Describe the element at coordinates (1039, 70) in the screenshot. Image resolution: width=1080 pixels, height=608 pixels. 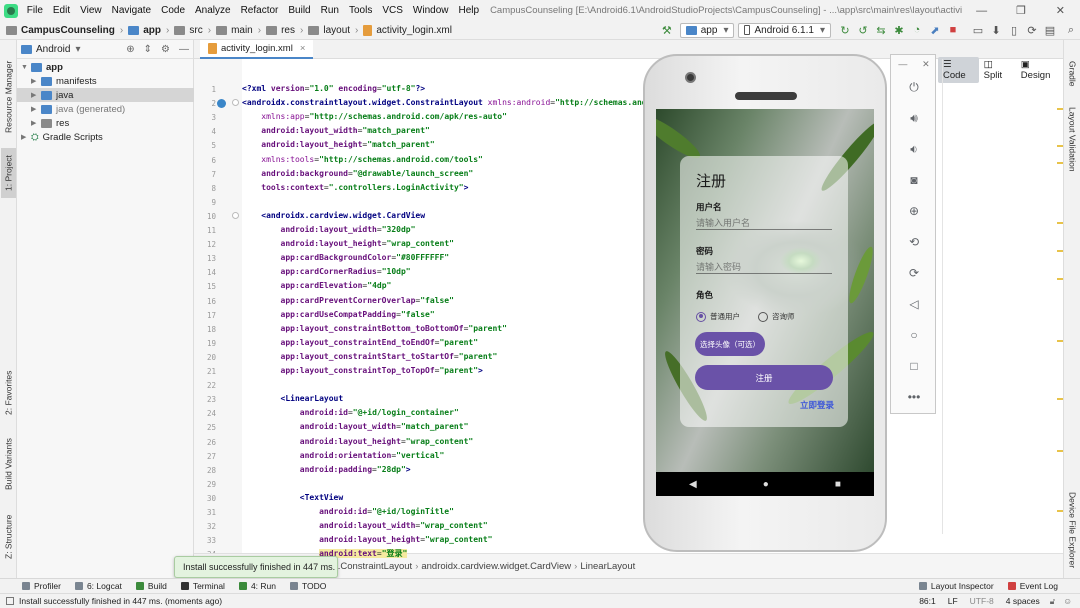
I see `design-mode-button: ▣ Design` at that location.